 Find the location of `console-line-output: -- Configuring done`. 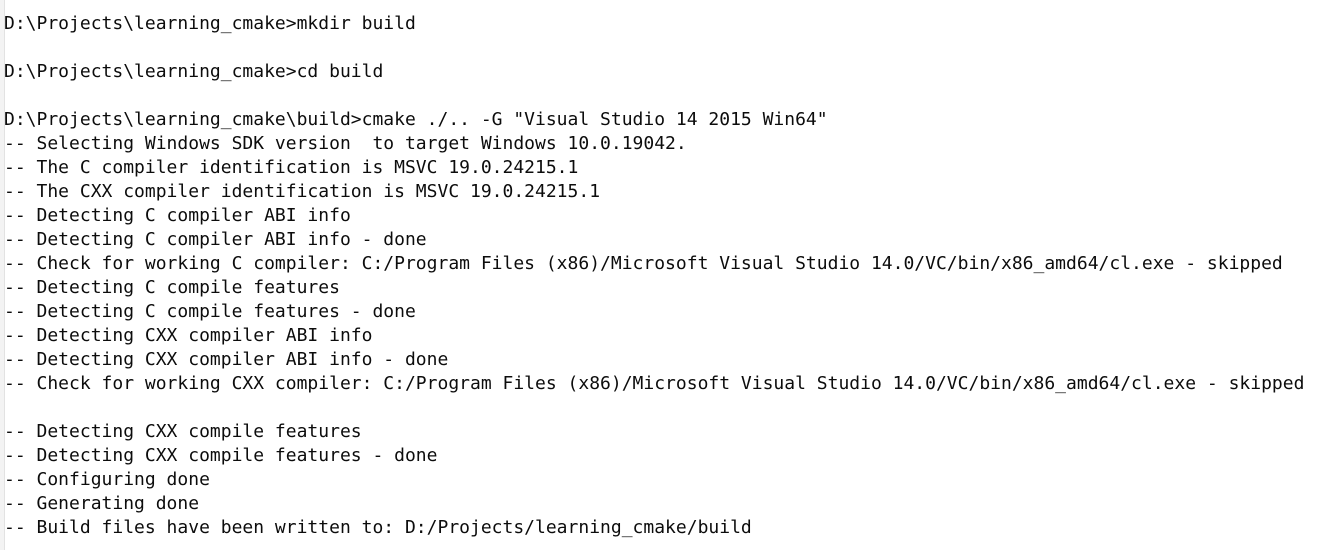

console-line-output: -- Configuring done is located at coordinates (107, 479).